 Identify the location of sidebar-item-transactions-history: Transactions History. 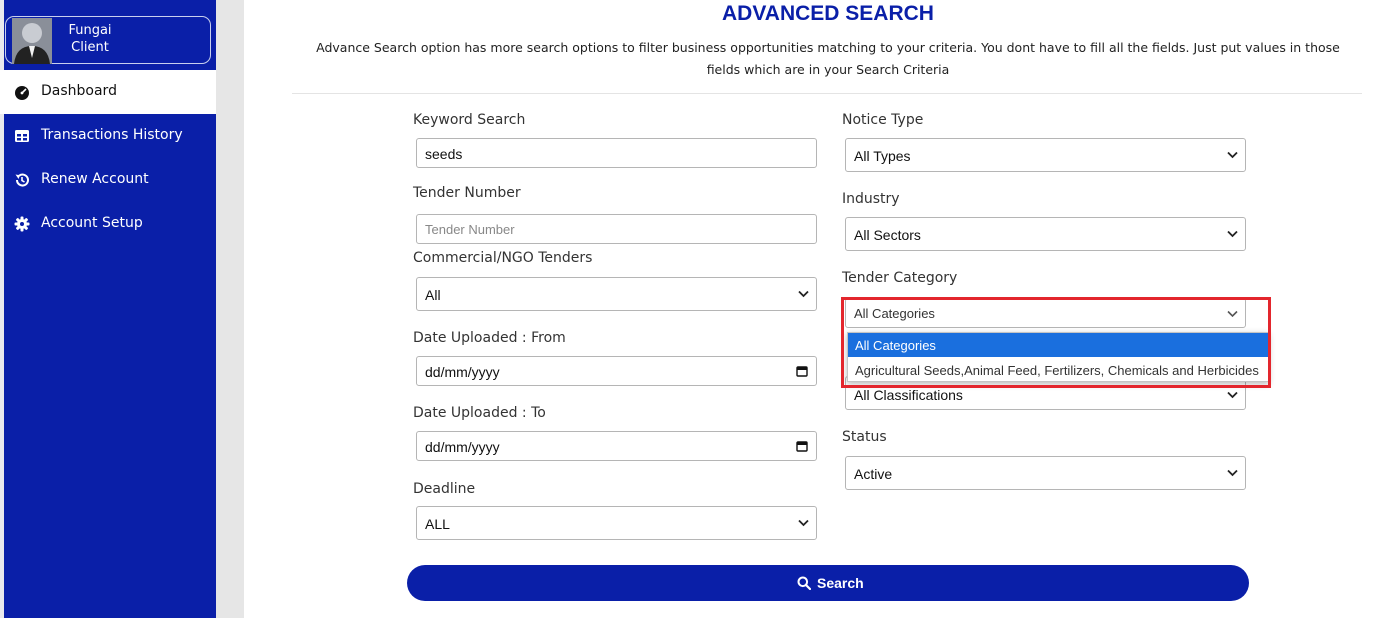
(108, 136).